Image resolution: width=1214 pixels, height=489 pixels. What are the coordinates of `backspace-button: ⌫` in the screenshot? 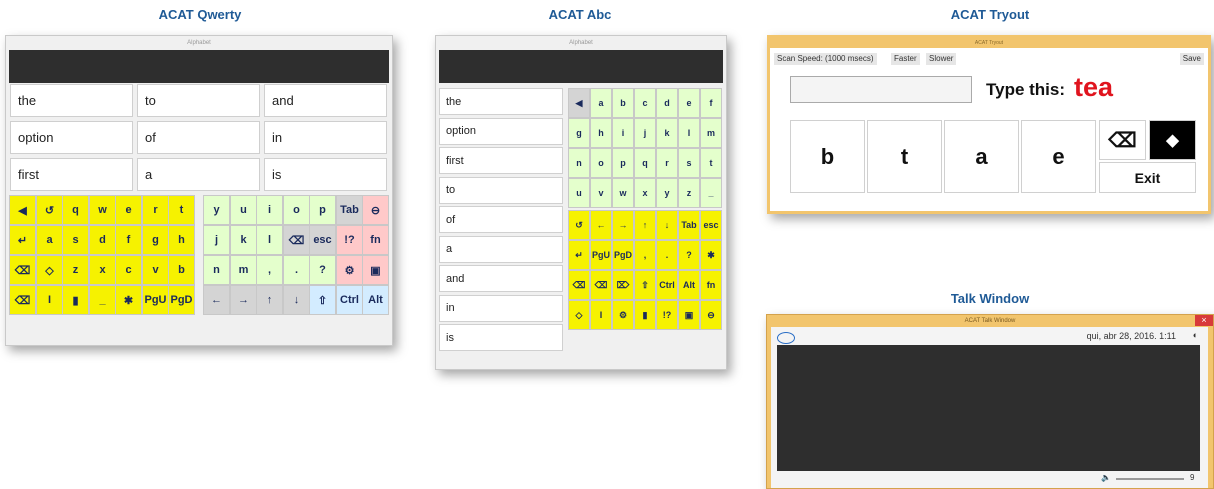 It's located at (1122, 140).